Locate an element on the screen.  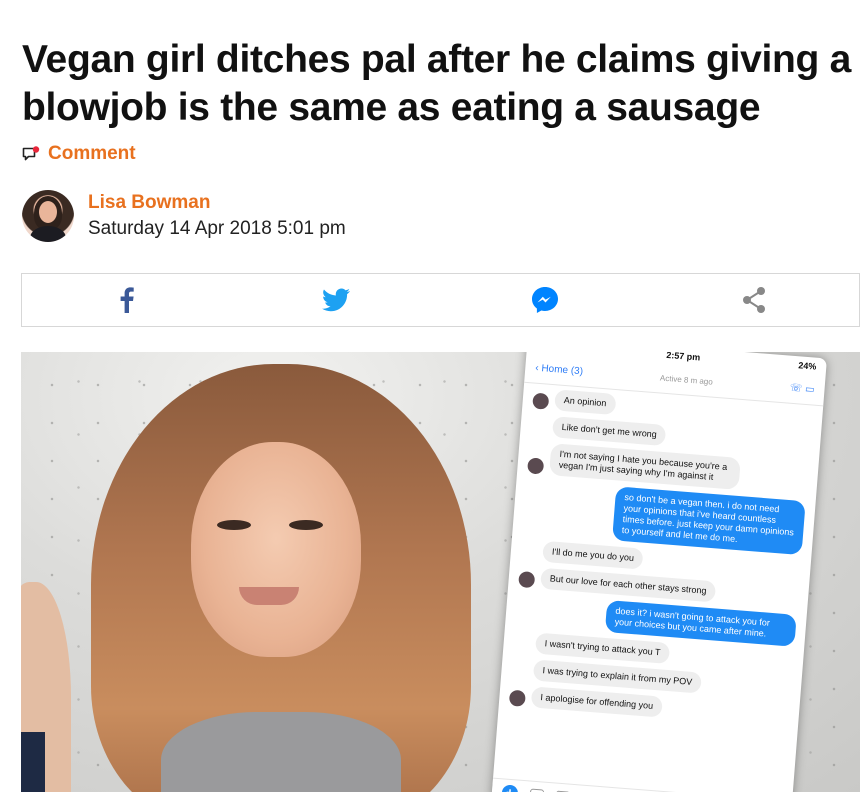
share-icon is located at coordinates (754, 300).